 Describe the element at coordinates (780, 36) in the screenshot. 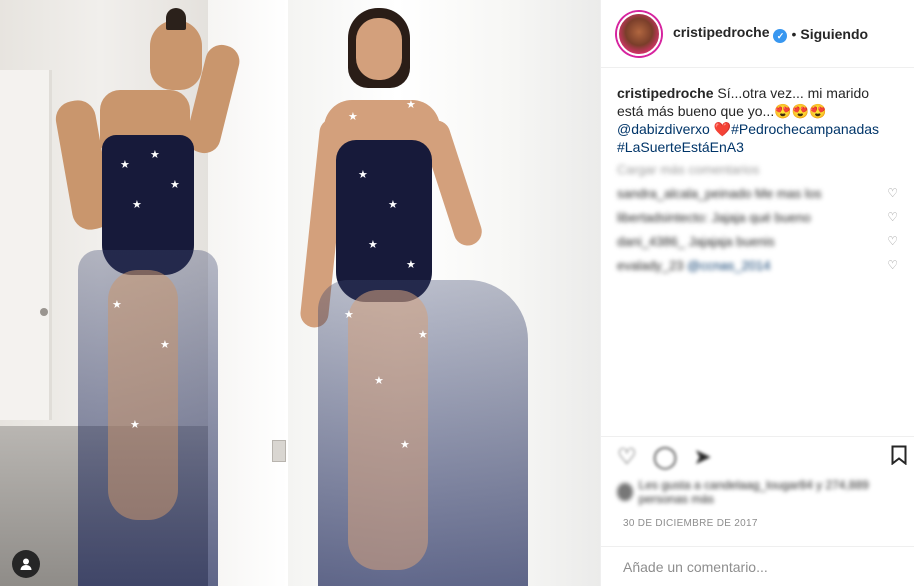

I see `verified-icon: ✓` at that location.